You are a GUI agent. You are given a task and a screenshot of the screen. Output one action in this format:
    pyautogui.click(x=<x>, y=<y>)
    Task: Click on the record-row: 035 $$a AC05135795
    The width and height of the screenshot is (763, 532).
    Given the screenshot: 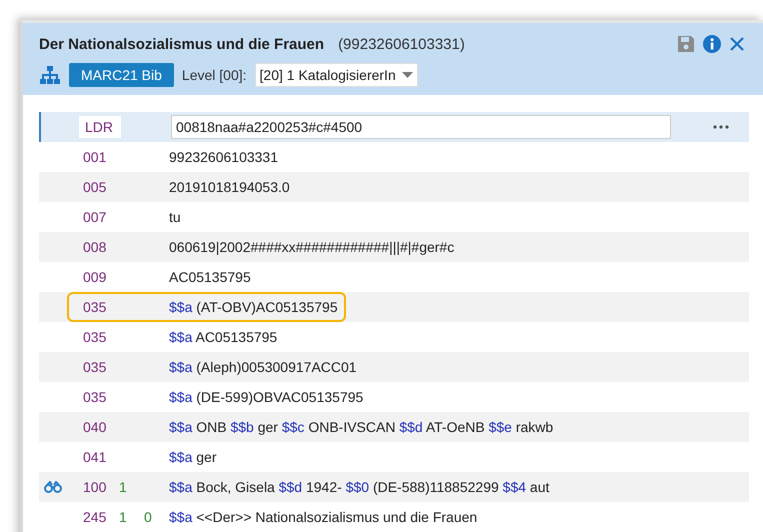 What is the action you would take?
    pyautogui.click(x=394, y=337)
    